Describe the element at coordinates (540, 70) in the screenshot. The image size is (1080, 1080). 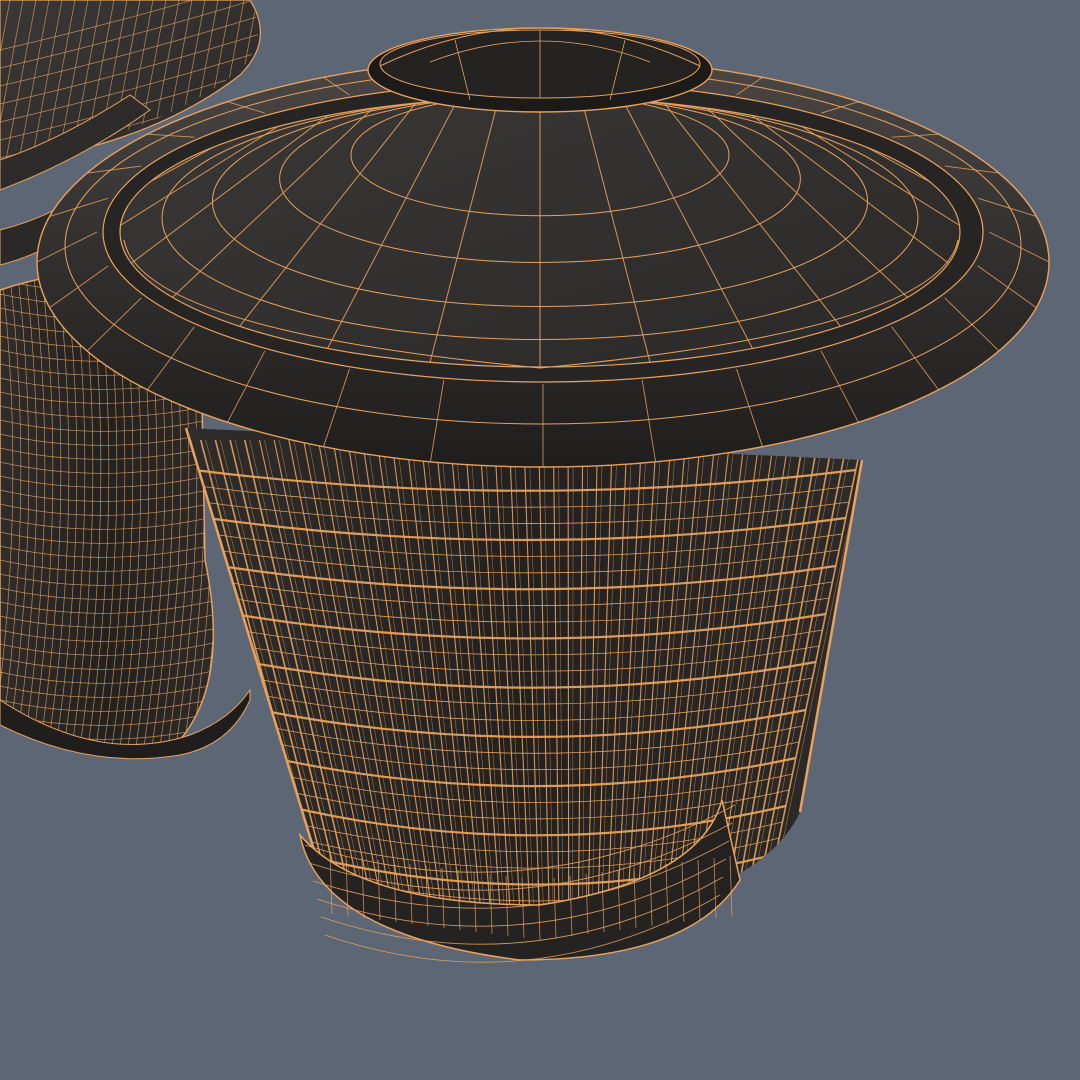
I see `can-lid-opening` at that location.